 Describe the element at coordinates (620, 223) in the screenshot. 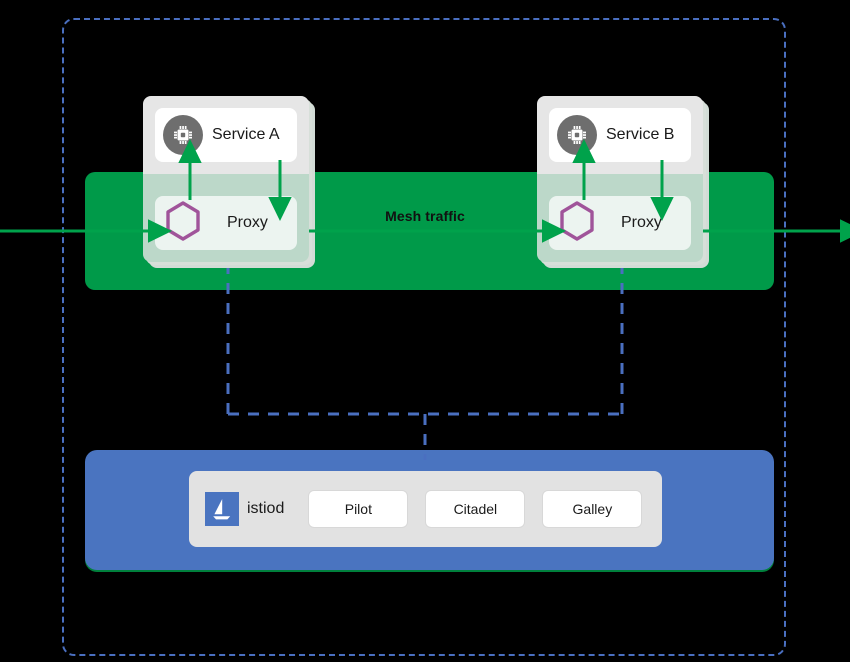

I see `proxy-card-b: Proxy` at that location.